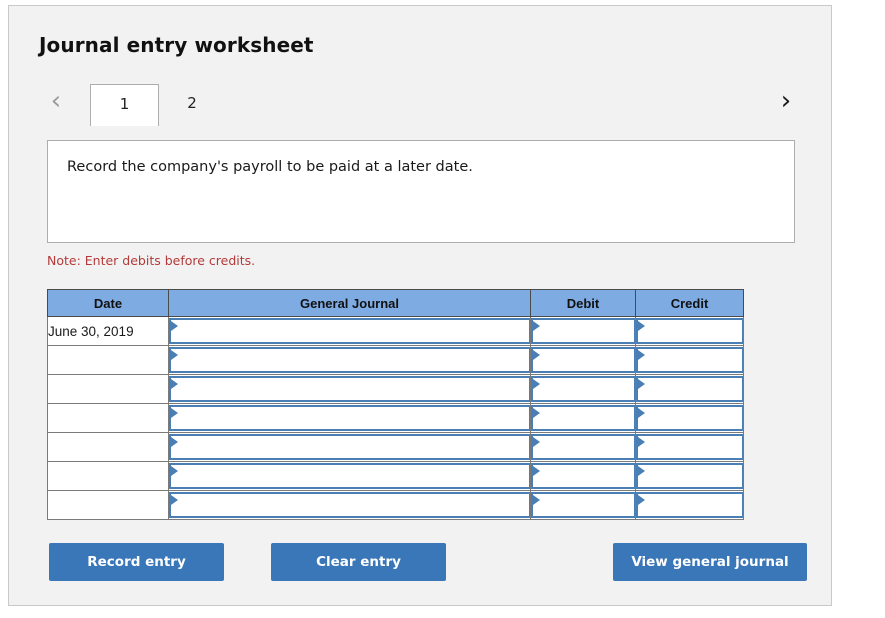  What do you see at coordinates (56, 101) in the screenshot?
I see `previous-tab-chevron-icon: ‹` at bounding box center [56, 101].